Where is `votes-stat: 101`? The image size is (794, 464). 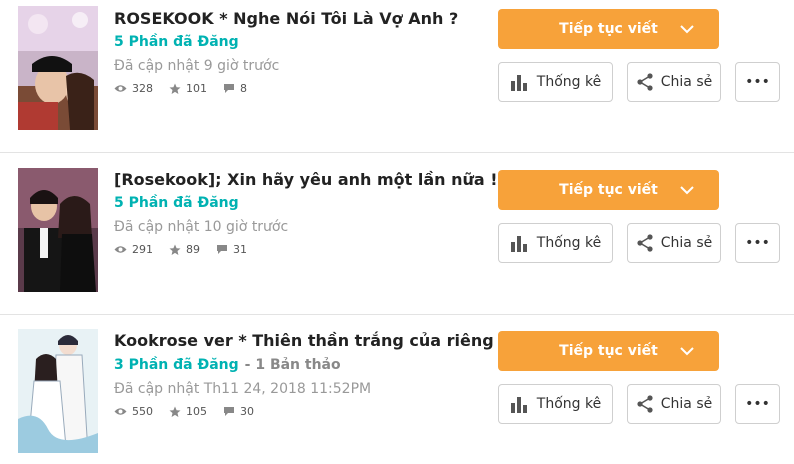 votes-stat: 101 is located at coordinates (188, 88).